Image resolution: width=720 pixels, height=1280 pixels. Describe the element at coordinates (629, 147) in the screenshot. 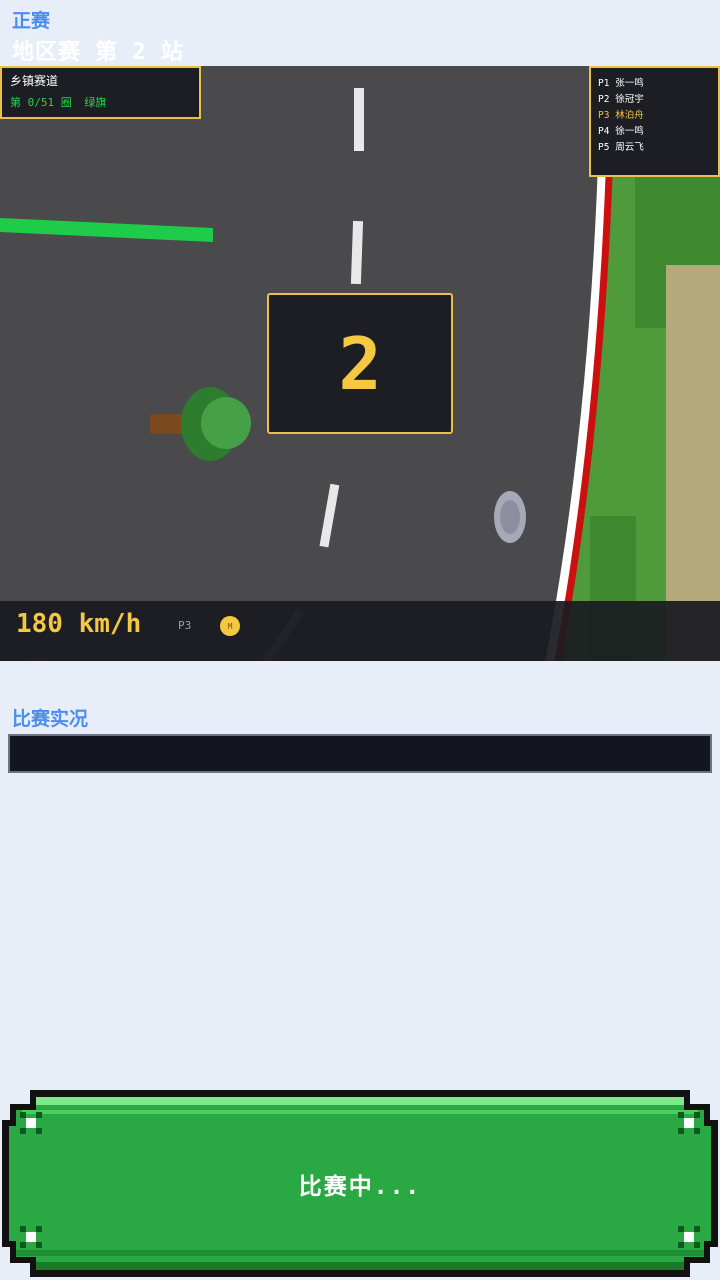

I see `standings-driver: 周云飞` at that location.